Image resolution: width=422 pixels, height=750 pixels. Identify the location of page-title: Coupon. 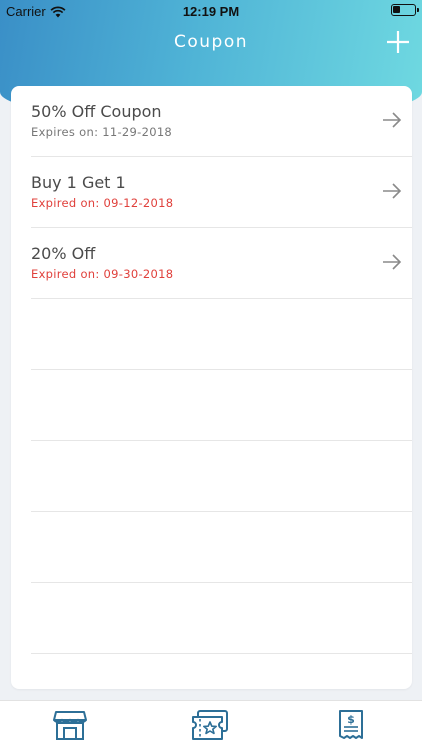
(210, 42).